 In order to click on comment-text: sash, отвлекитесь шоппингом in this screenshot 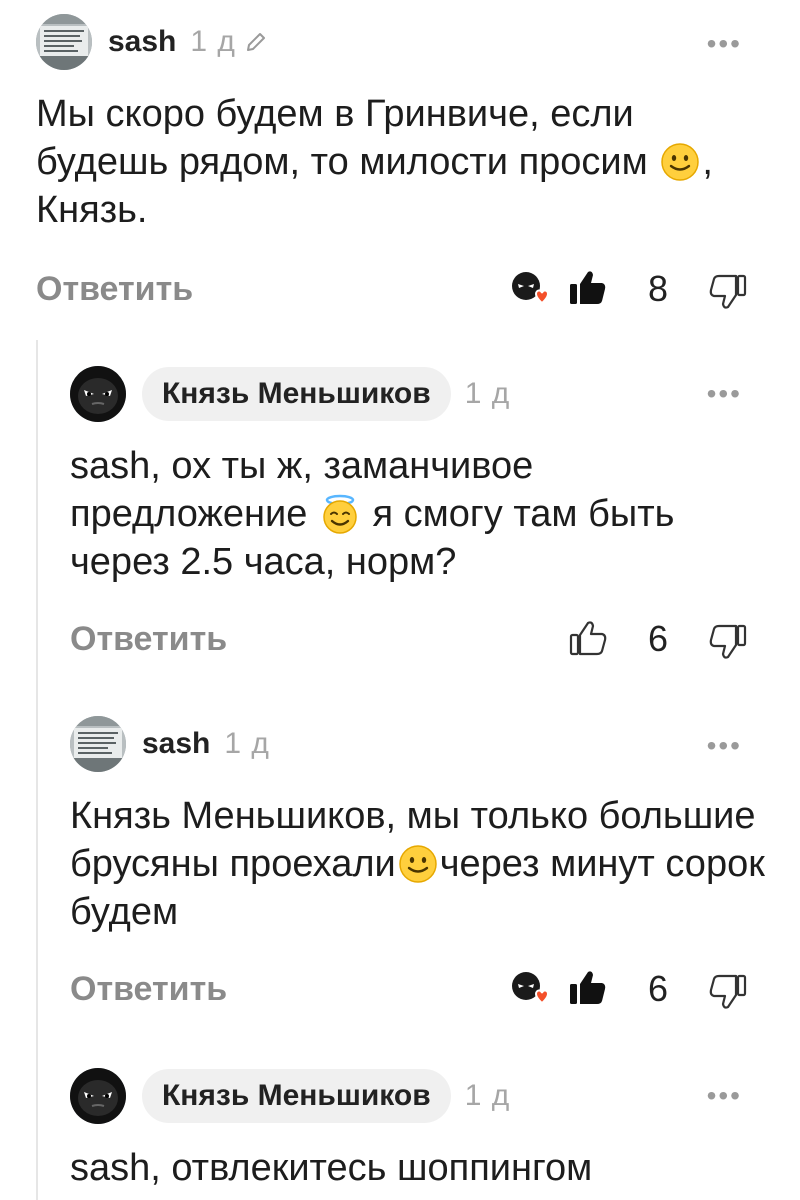, I will do `click(420, 1168)`.